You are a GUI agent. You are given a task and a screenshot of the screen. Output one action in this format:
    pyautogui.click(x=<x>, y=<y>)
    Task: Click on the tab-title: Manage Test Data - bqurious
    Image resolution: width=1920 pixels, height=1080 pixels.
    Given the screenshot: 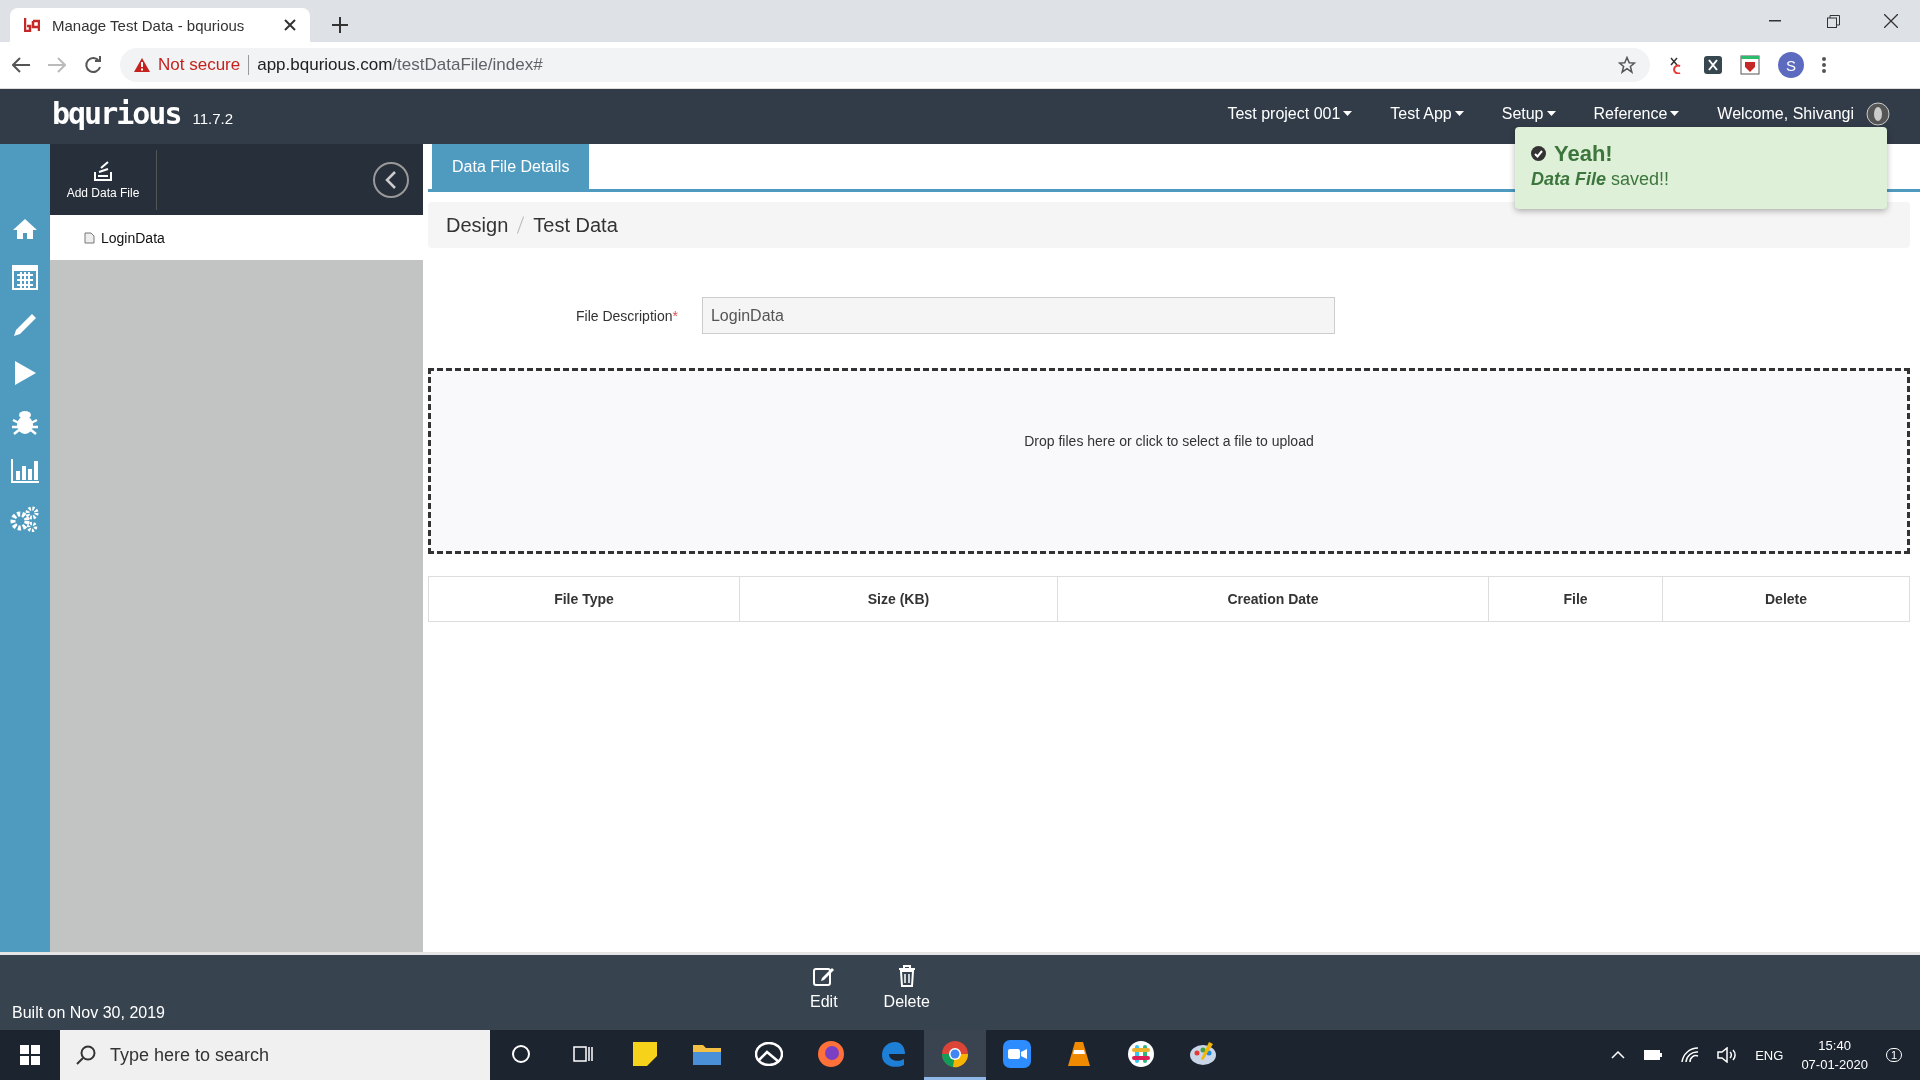 What is the action you would take?
    pyautogui.click(x=149, y=25)
    